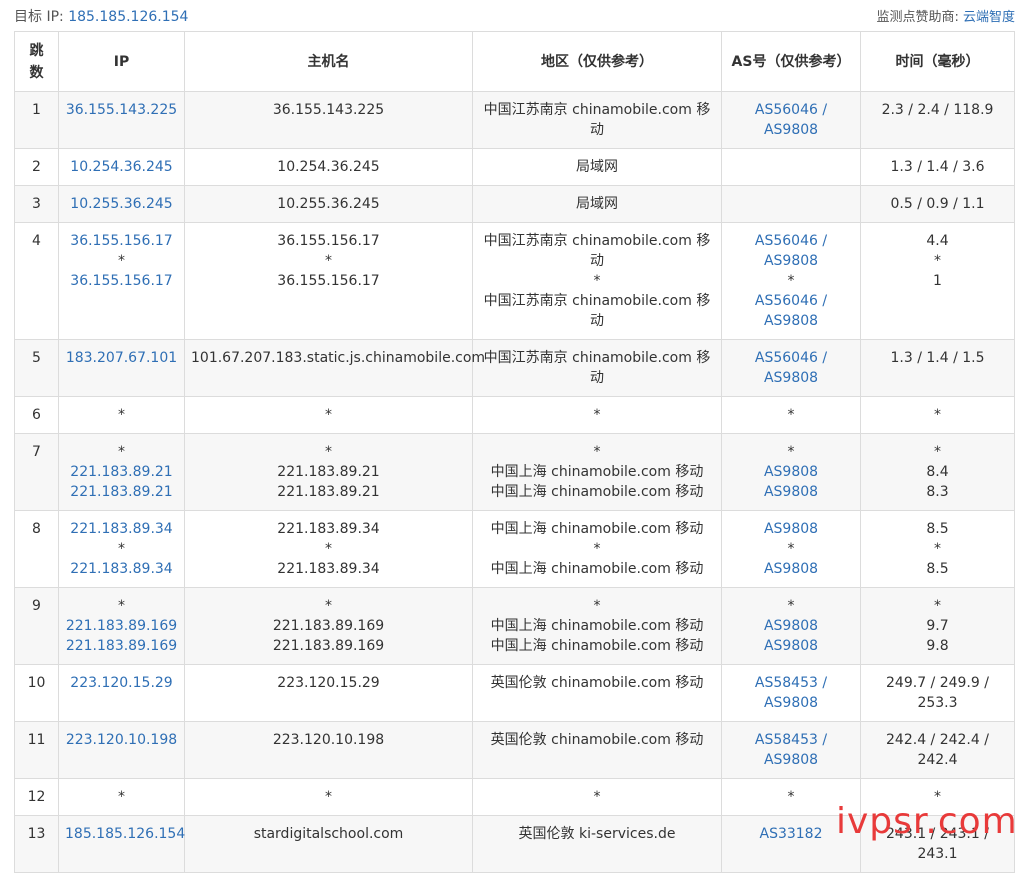 The height and width of the screenshot is (879, 1029). What do you see at coordinates (121, 797) in the screenshot?
I see `ip-cell: *` at bounding box center [121, 797].